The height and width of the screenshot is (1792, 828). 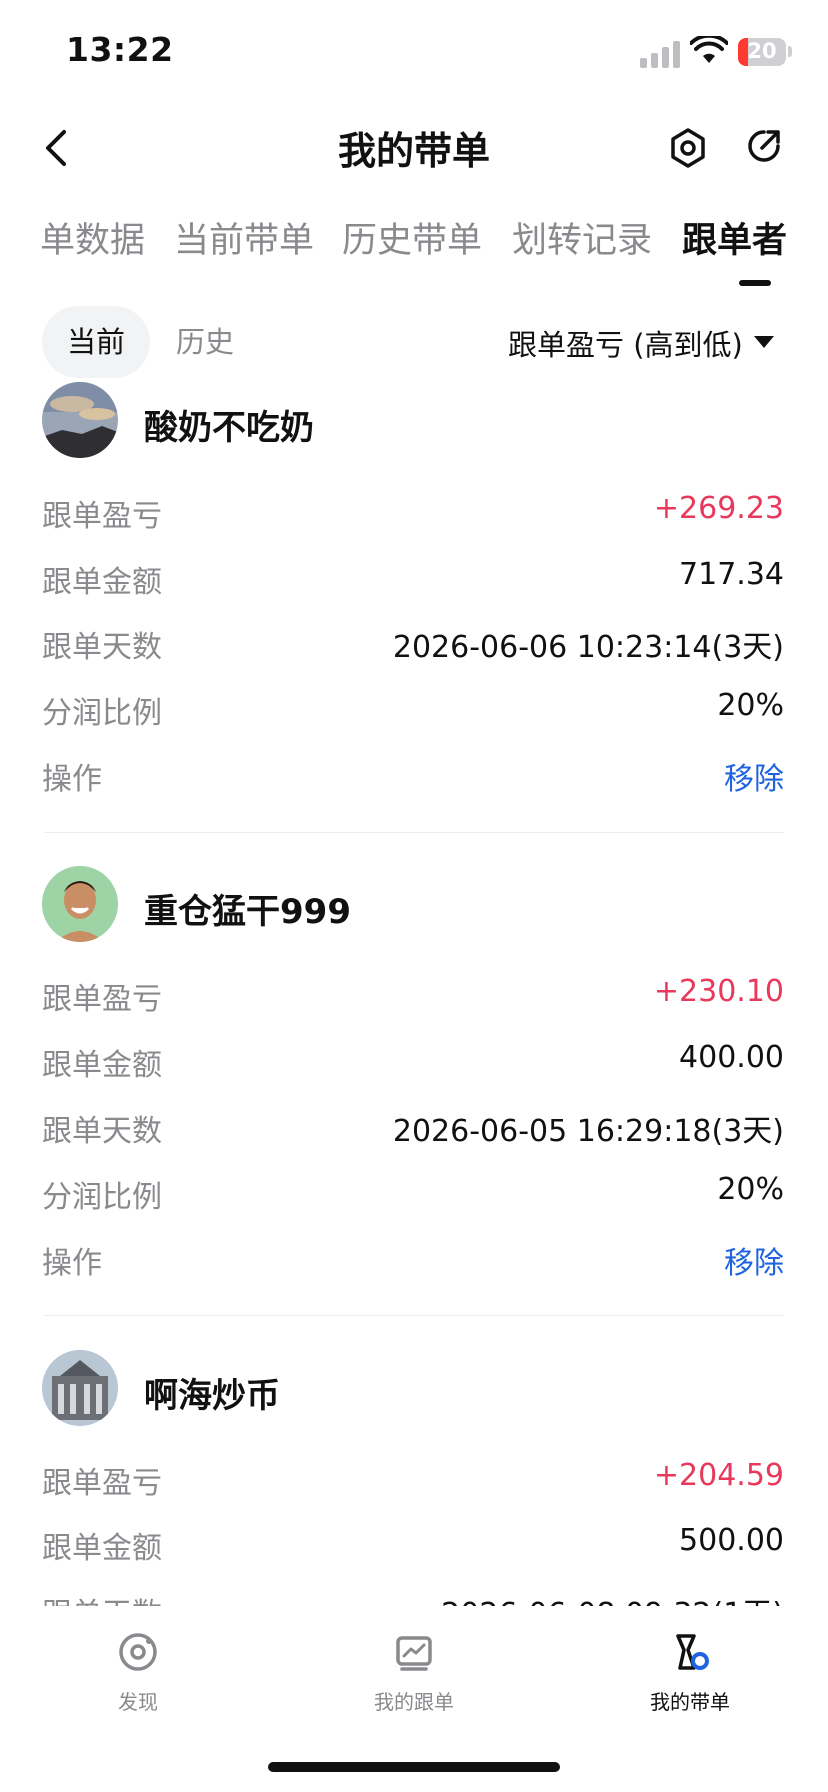 I want to click on nav-label: 我的跟单, so click(x=414, y=1702).